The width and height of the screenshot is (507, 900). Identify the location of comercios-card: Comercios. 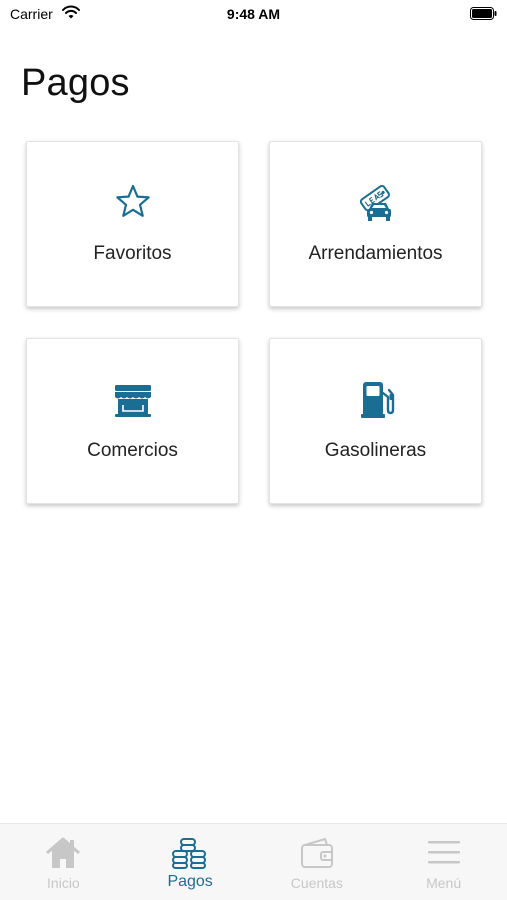
(132, 421).